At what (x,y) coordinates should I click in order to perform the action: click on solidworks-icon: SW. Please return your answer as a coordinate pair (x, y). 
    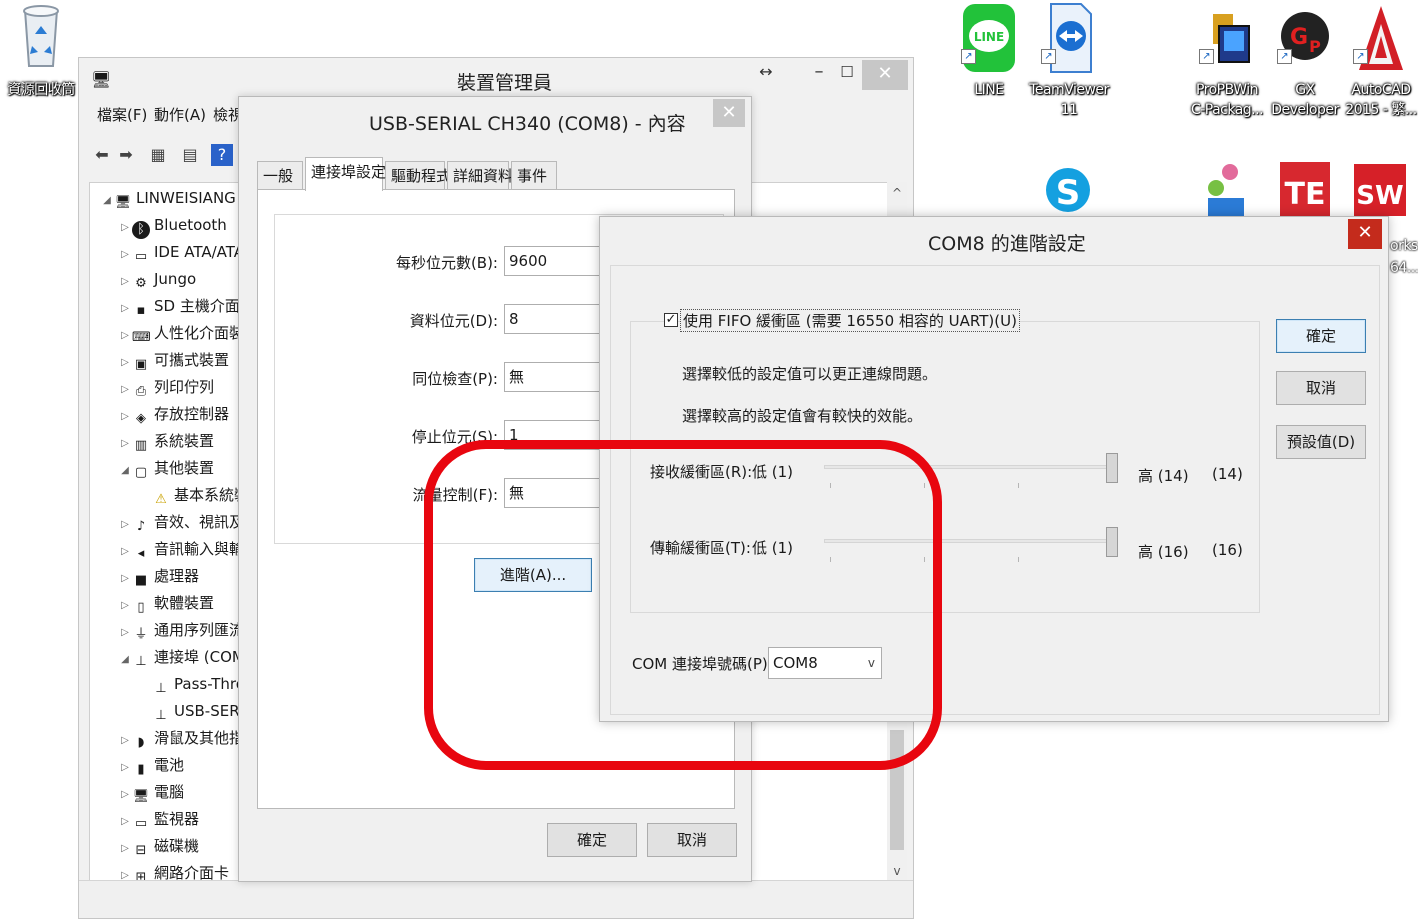
    Looking at the image, I should click on (1380, 190).